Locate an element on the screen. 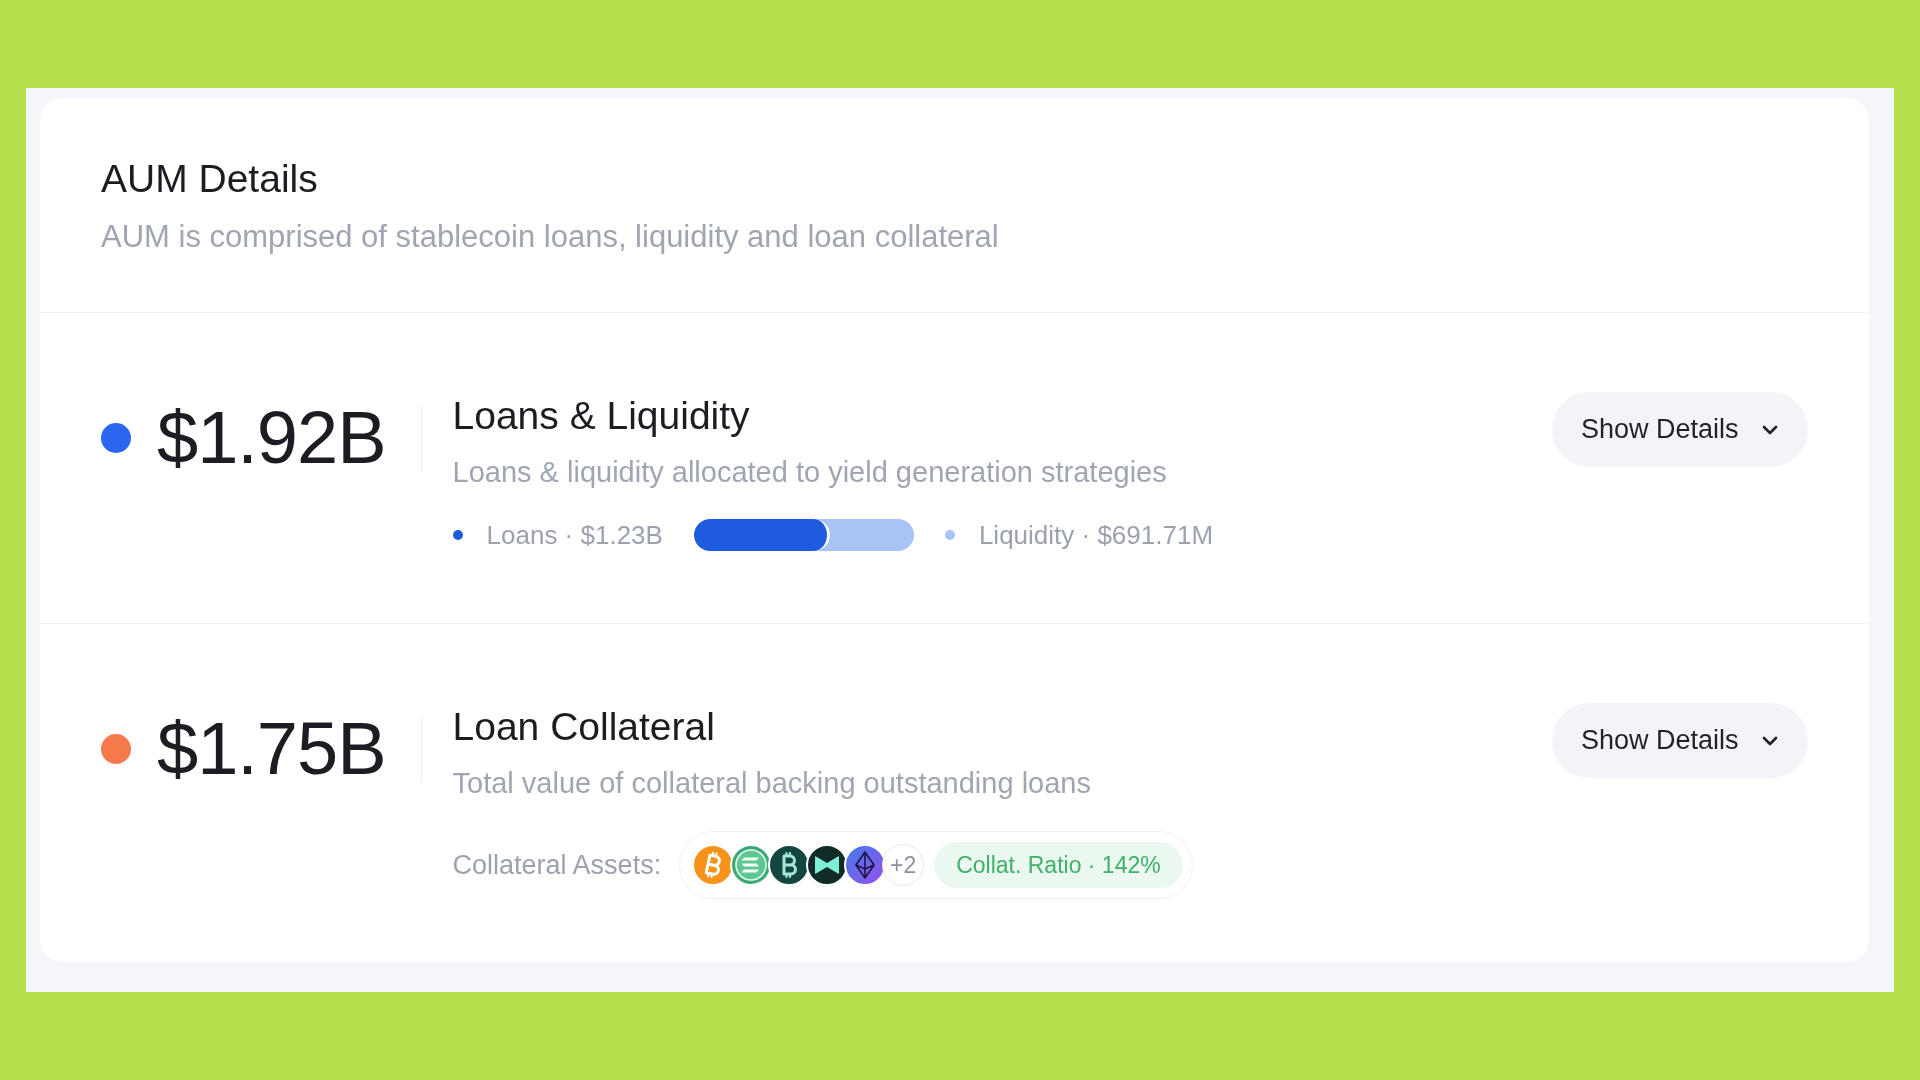 The height and width of the screenshot is (1080, 1920). card-title: AUM Details is located at coordinates (209, 179).